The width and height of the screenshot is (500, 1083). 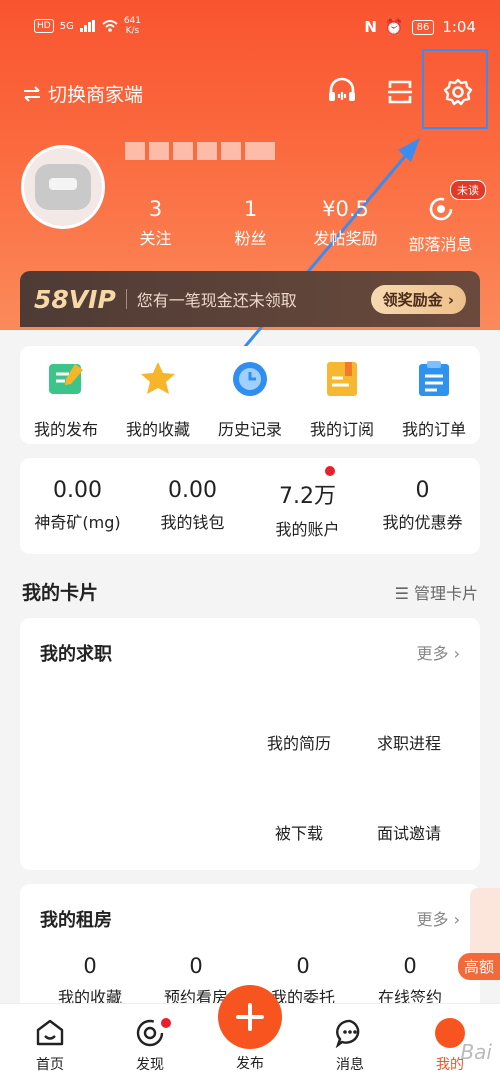 What do you see at coordinates (50, 1032) in the screenshot?
I see `home-icon` at bounding box center [50, 1032].